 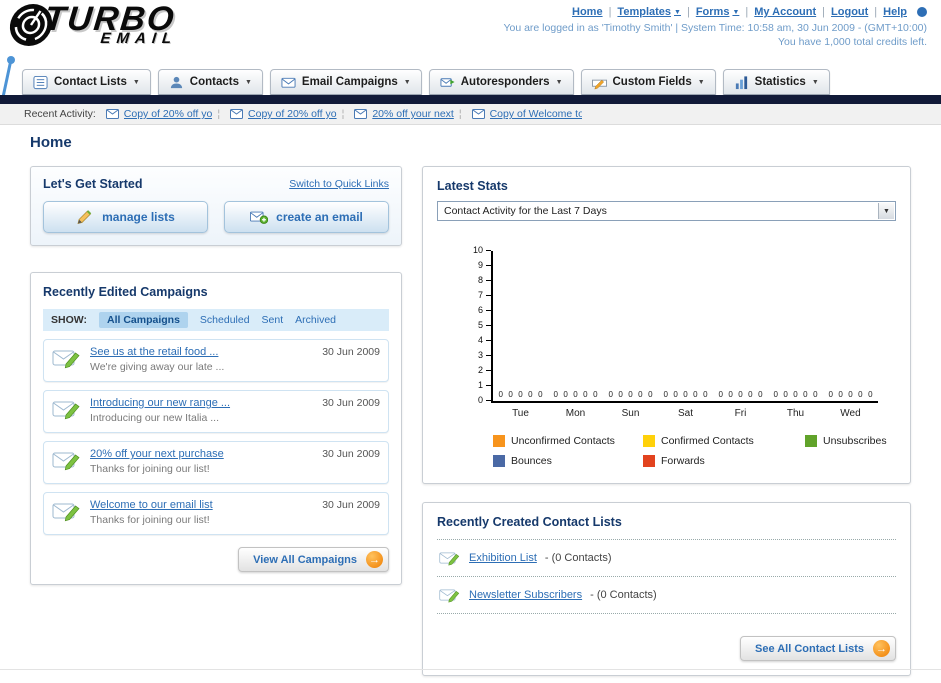 I want to click on logo-text: TURBO EMAIL, so click(x=111, y=23).